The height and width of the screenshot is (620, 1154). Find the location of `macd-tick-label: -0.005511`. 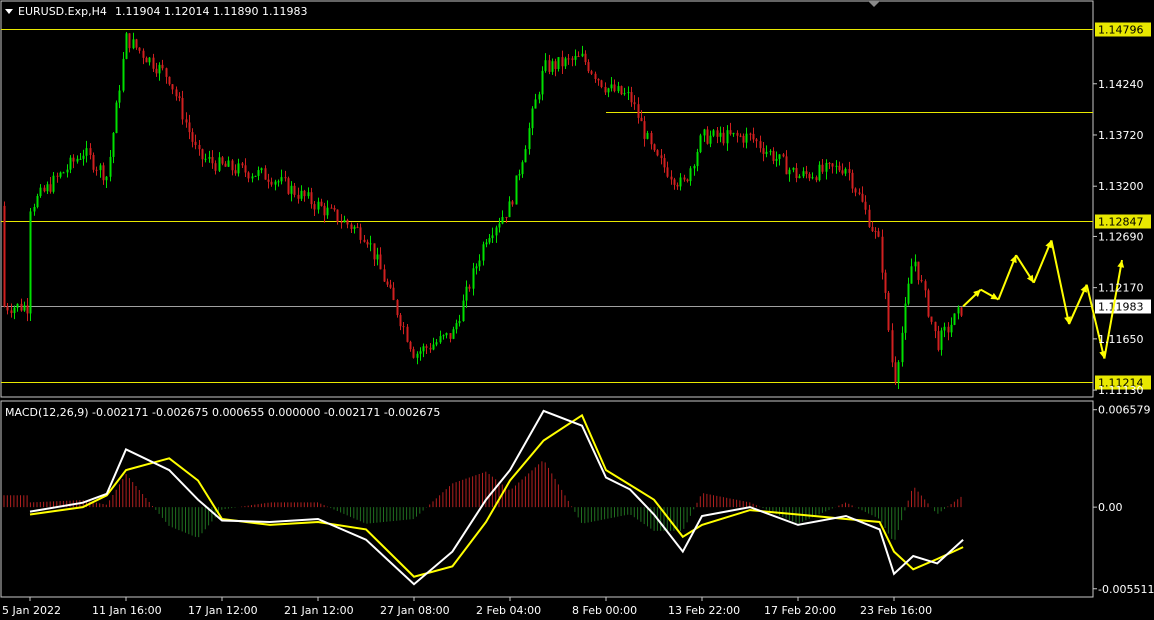

macd-tick-label: -0.005511 is located at coordinates (1126, 589).